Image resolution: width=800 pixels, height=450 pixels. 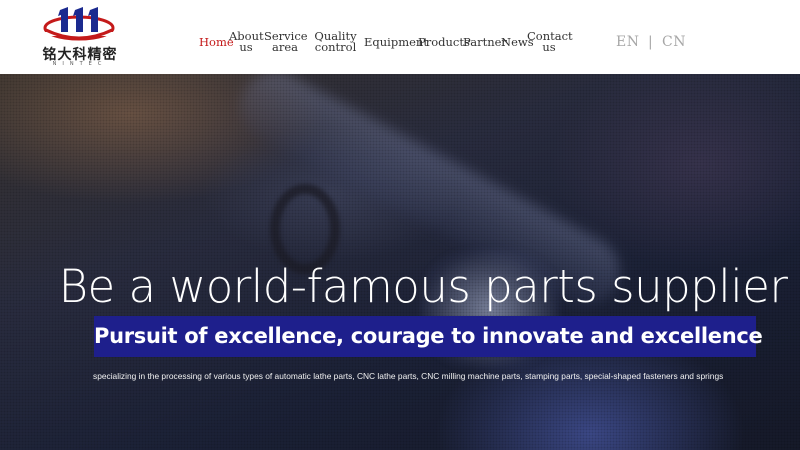 What do you see at coordinates (335, 41) in the screenshot?
I see `nav-item-quality-control: Quality control` at bounding box center [335, 41].